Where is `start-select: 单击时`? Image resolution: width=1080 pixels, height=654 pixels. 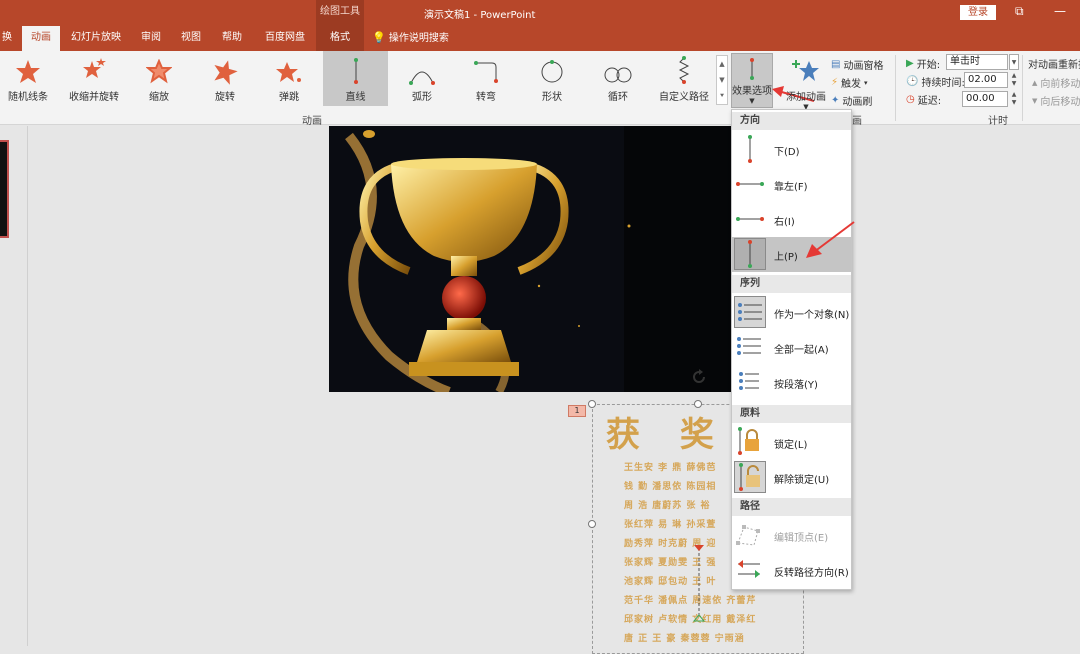
start-select: 单击时 is located at coordinates (977, 62).